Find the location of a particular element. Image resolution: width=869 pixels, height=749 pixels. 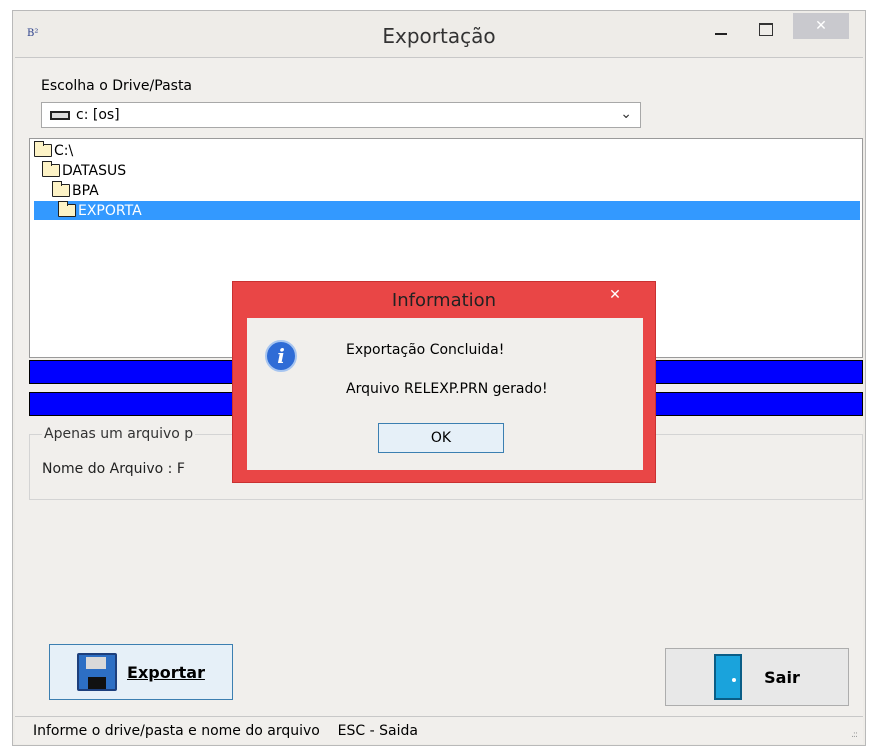

info-icon: i is located at coordinates (281, 356).